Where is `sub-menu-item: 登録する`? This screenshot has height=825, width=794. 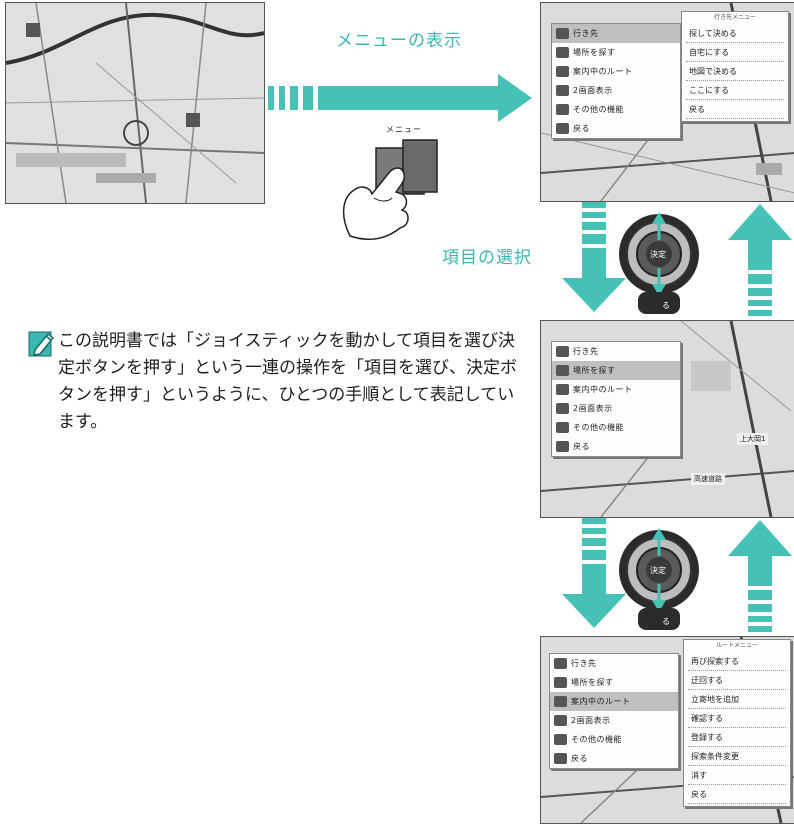 sub-menu-item: 登録する is located at coordinates (737, 738).